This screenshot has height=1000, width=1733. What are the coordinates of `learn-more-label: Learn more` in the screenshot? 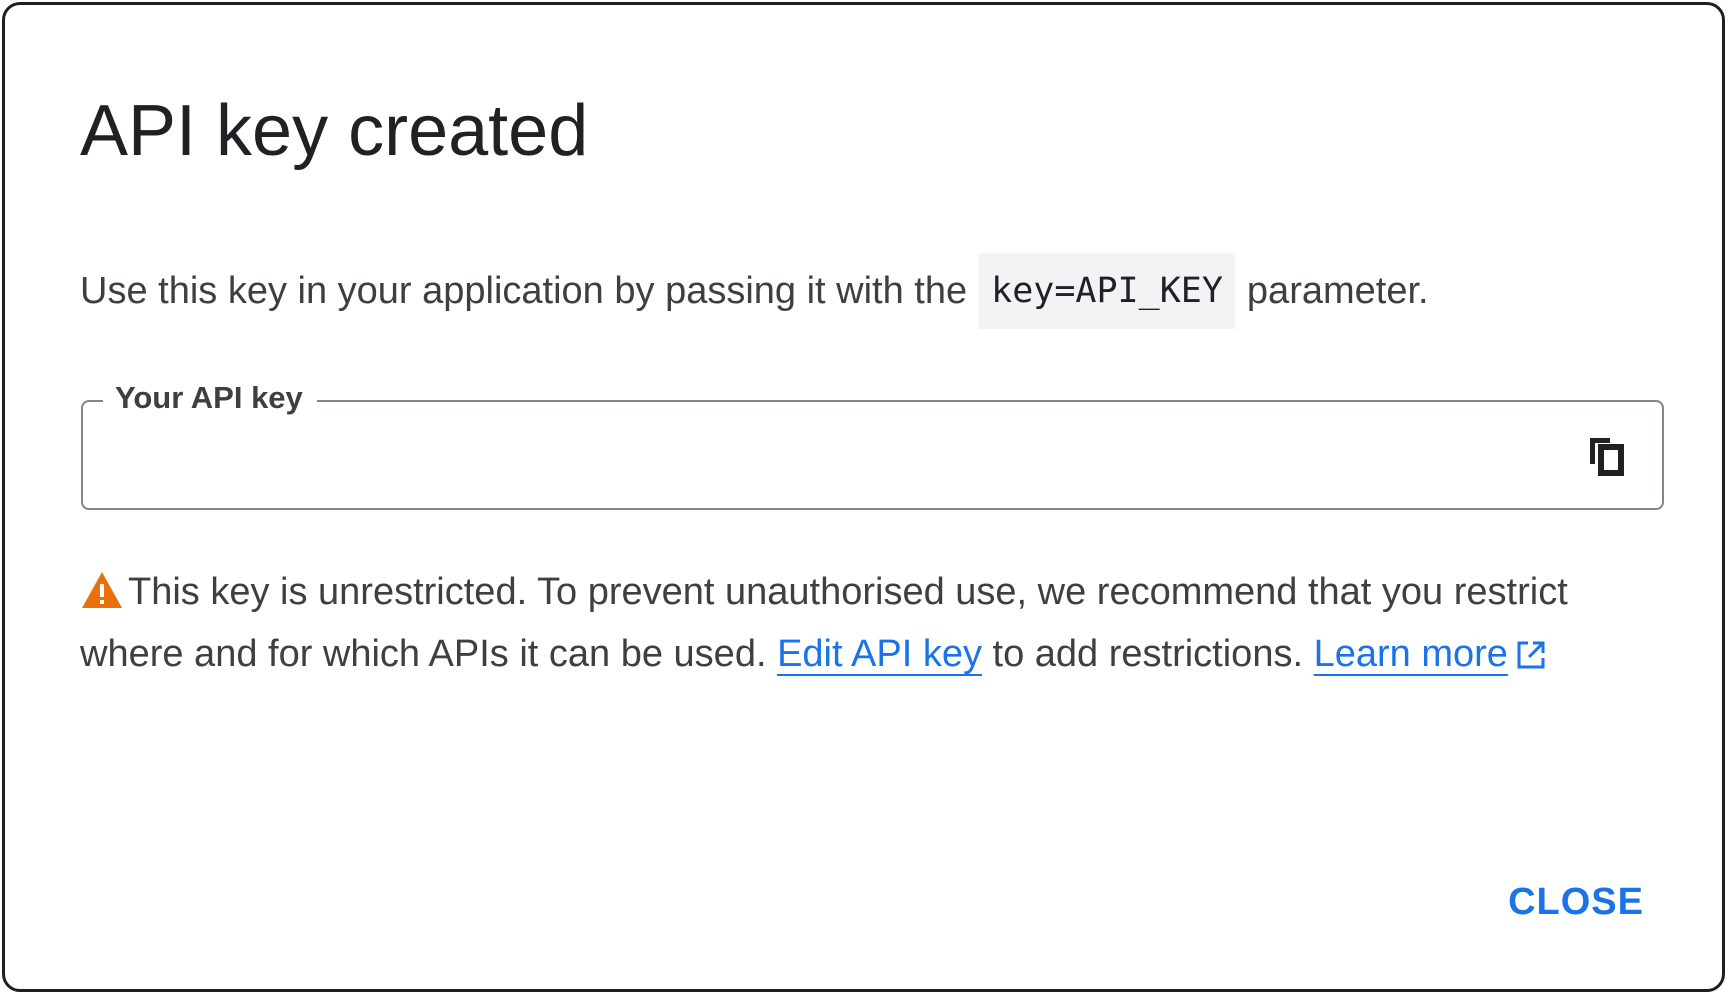 It's located at (1410, 654).